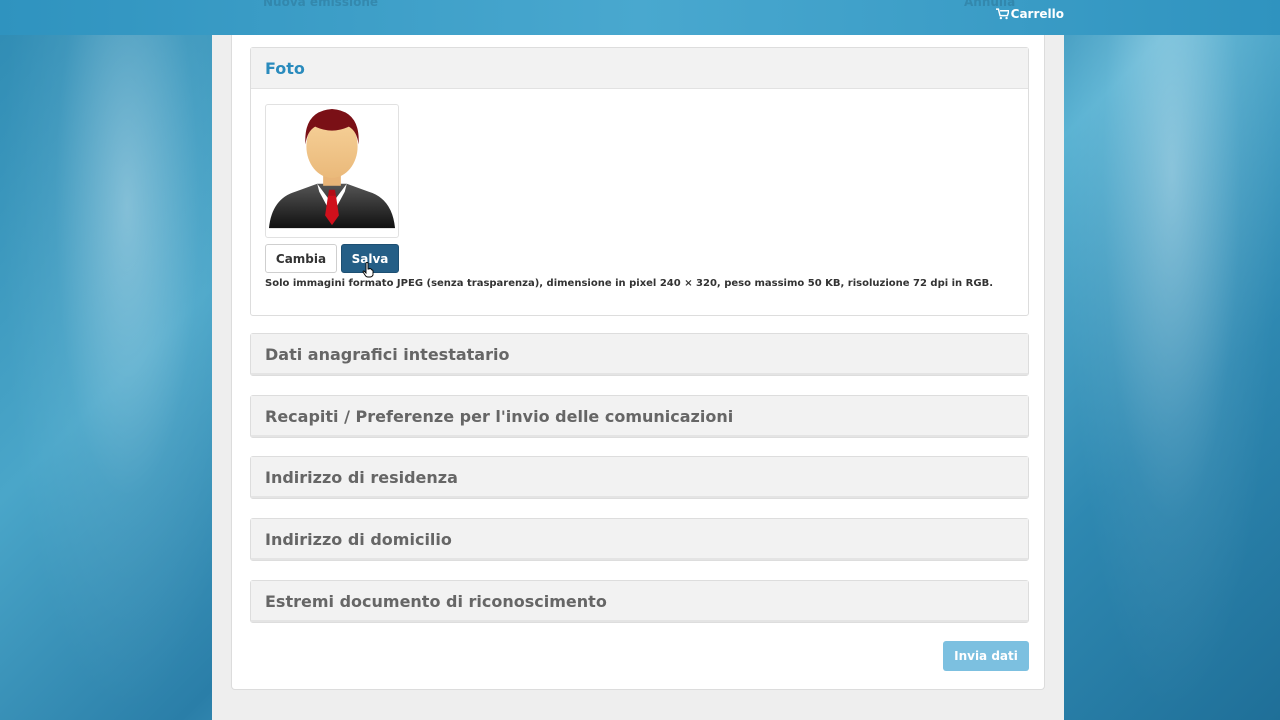  What do you see at coordinates (301, 258) in the screenshot?
I see `change-photo-button: Cambia` at bounding box center [301, 258].